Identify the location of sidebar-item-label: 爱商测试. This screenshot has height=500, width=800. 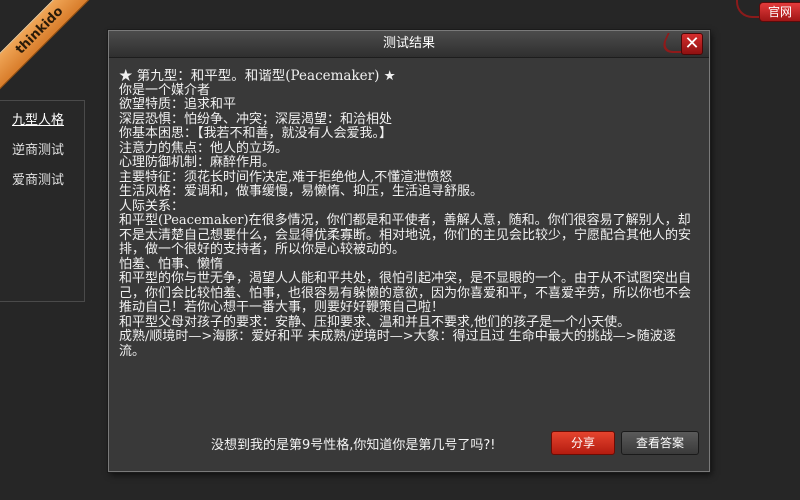
(38, 180).